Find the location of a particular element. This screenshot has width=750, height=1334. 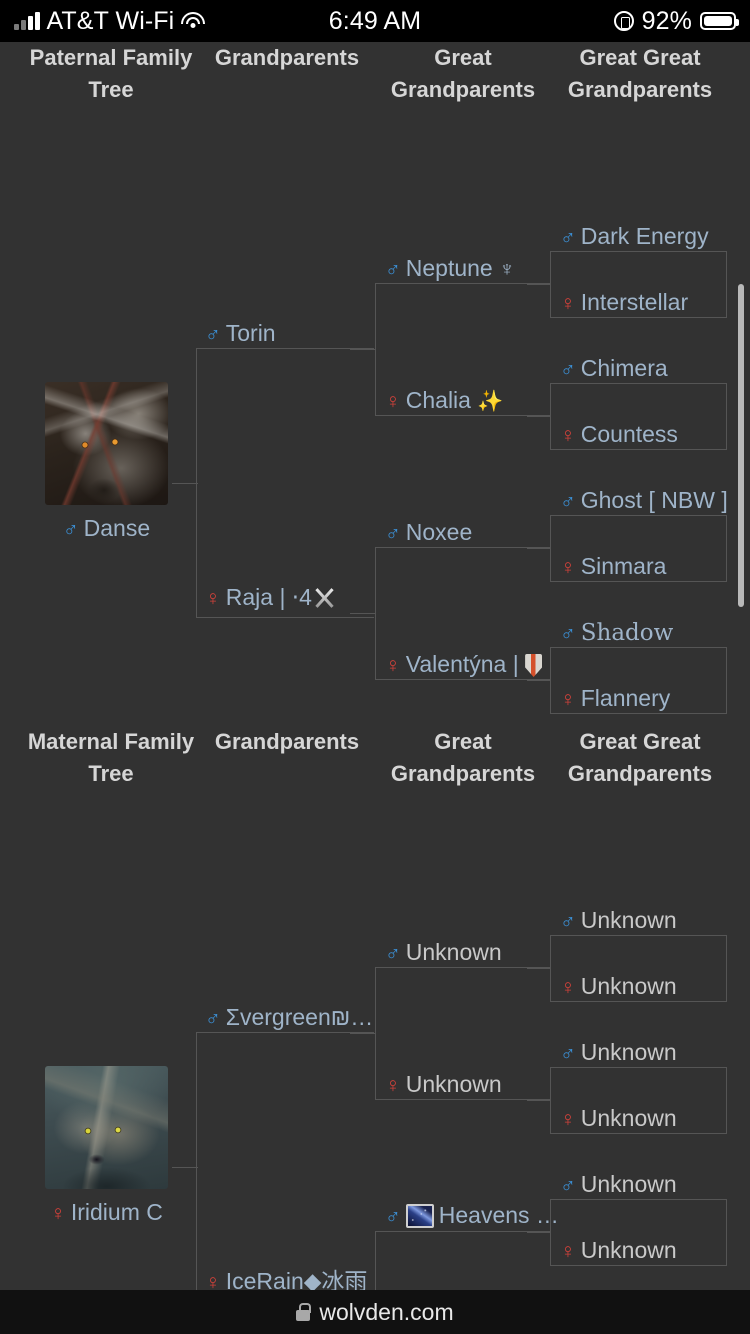

maternal-subject-name: ♀ Iridium C is located at coordinates (106, 1213).